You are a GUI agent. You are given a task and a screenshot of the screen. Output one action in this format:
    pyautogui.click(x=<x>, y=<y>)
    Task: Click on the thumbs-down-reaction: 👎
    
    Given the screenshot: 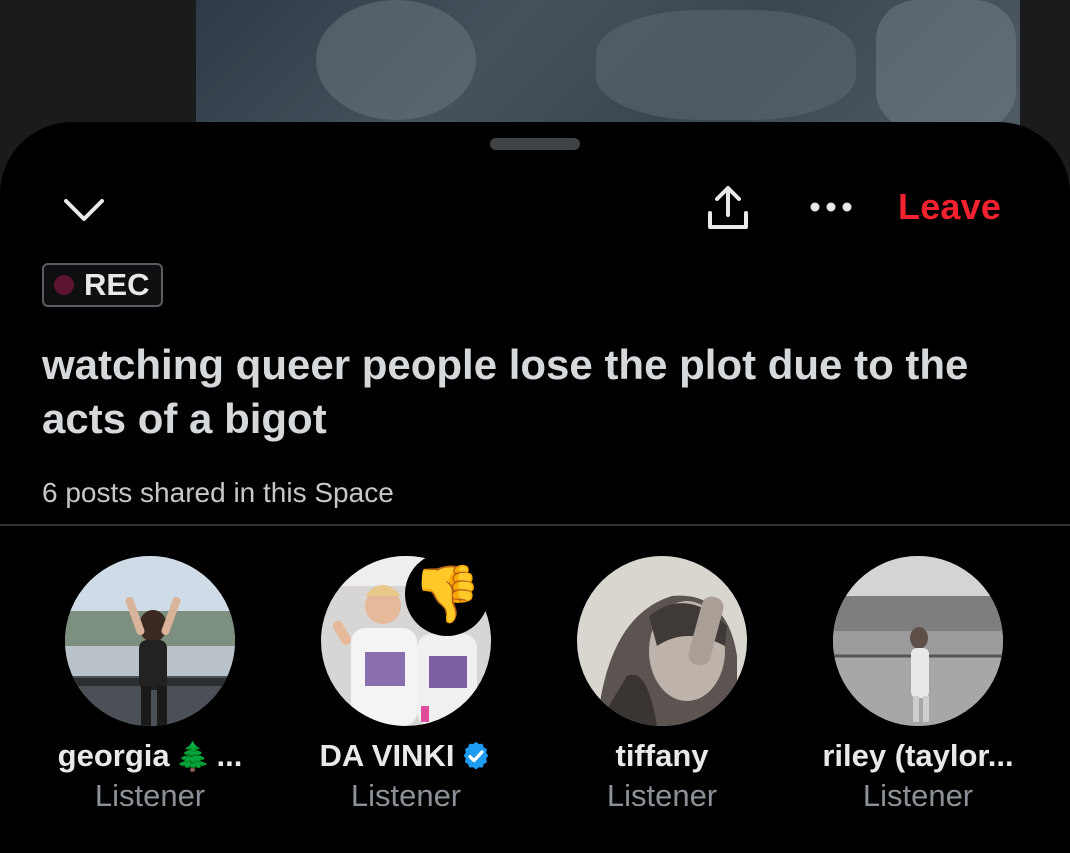 What is the action you would take?
    pyautogui.click(x=447, y=594)
    